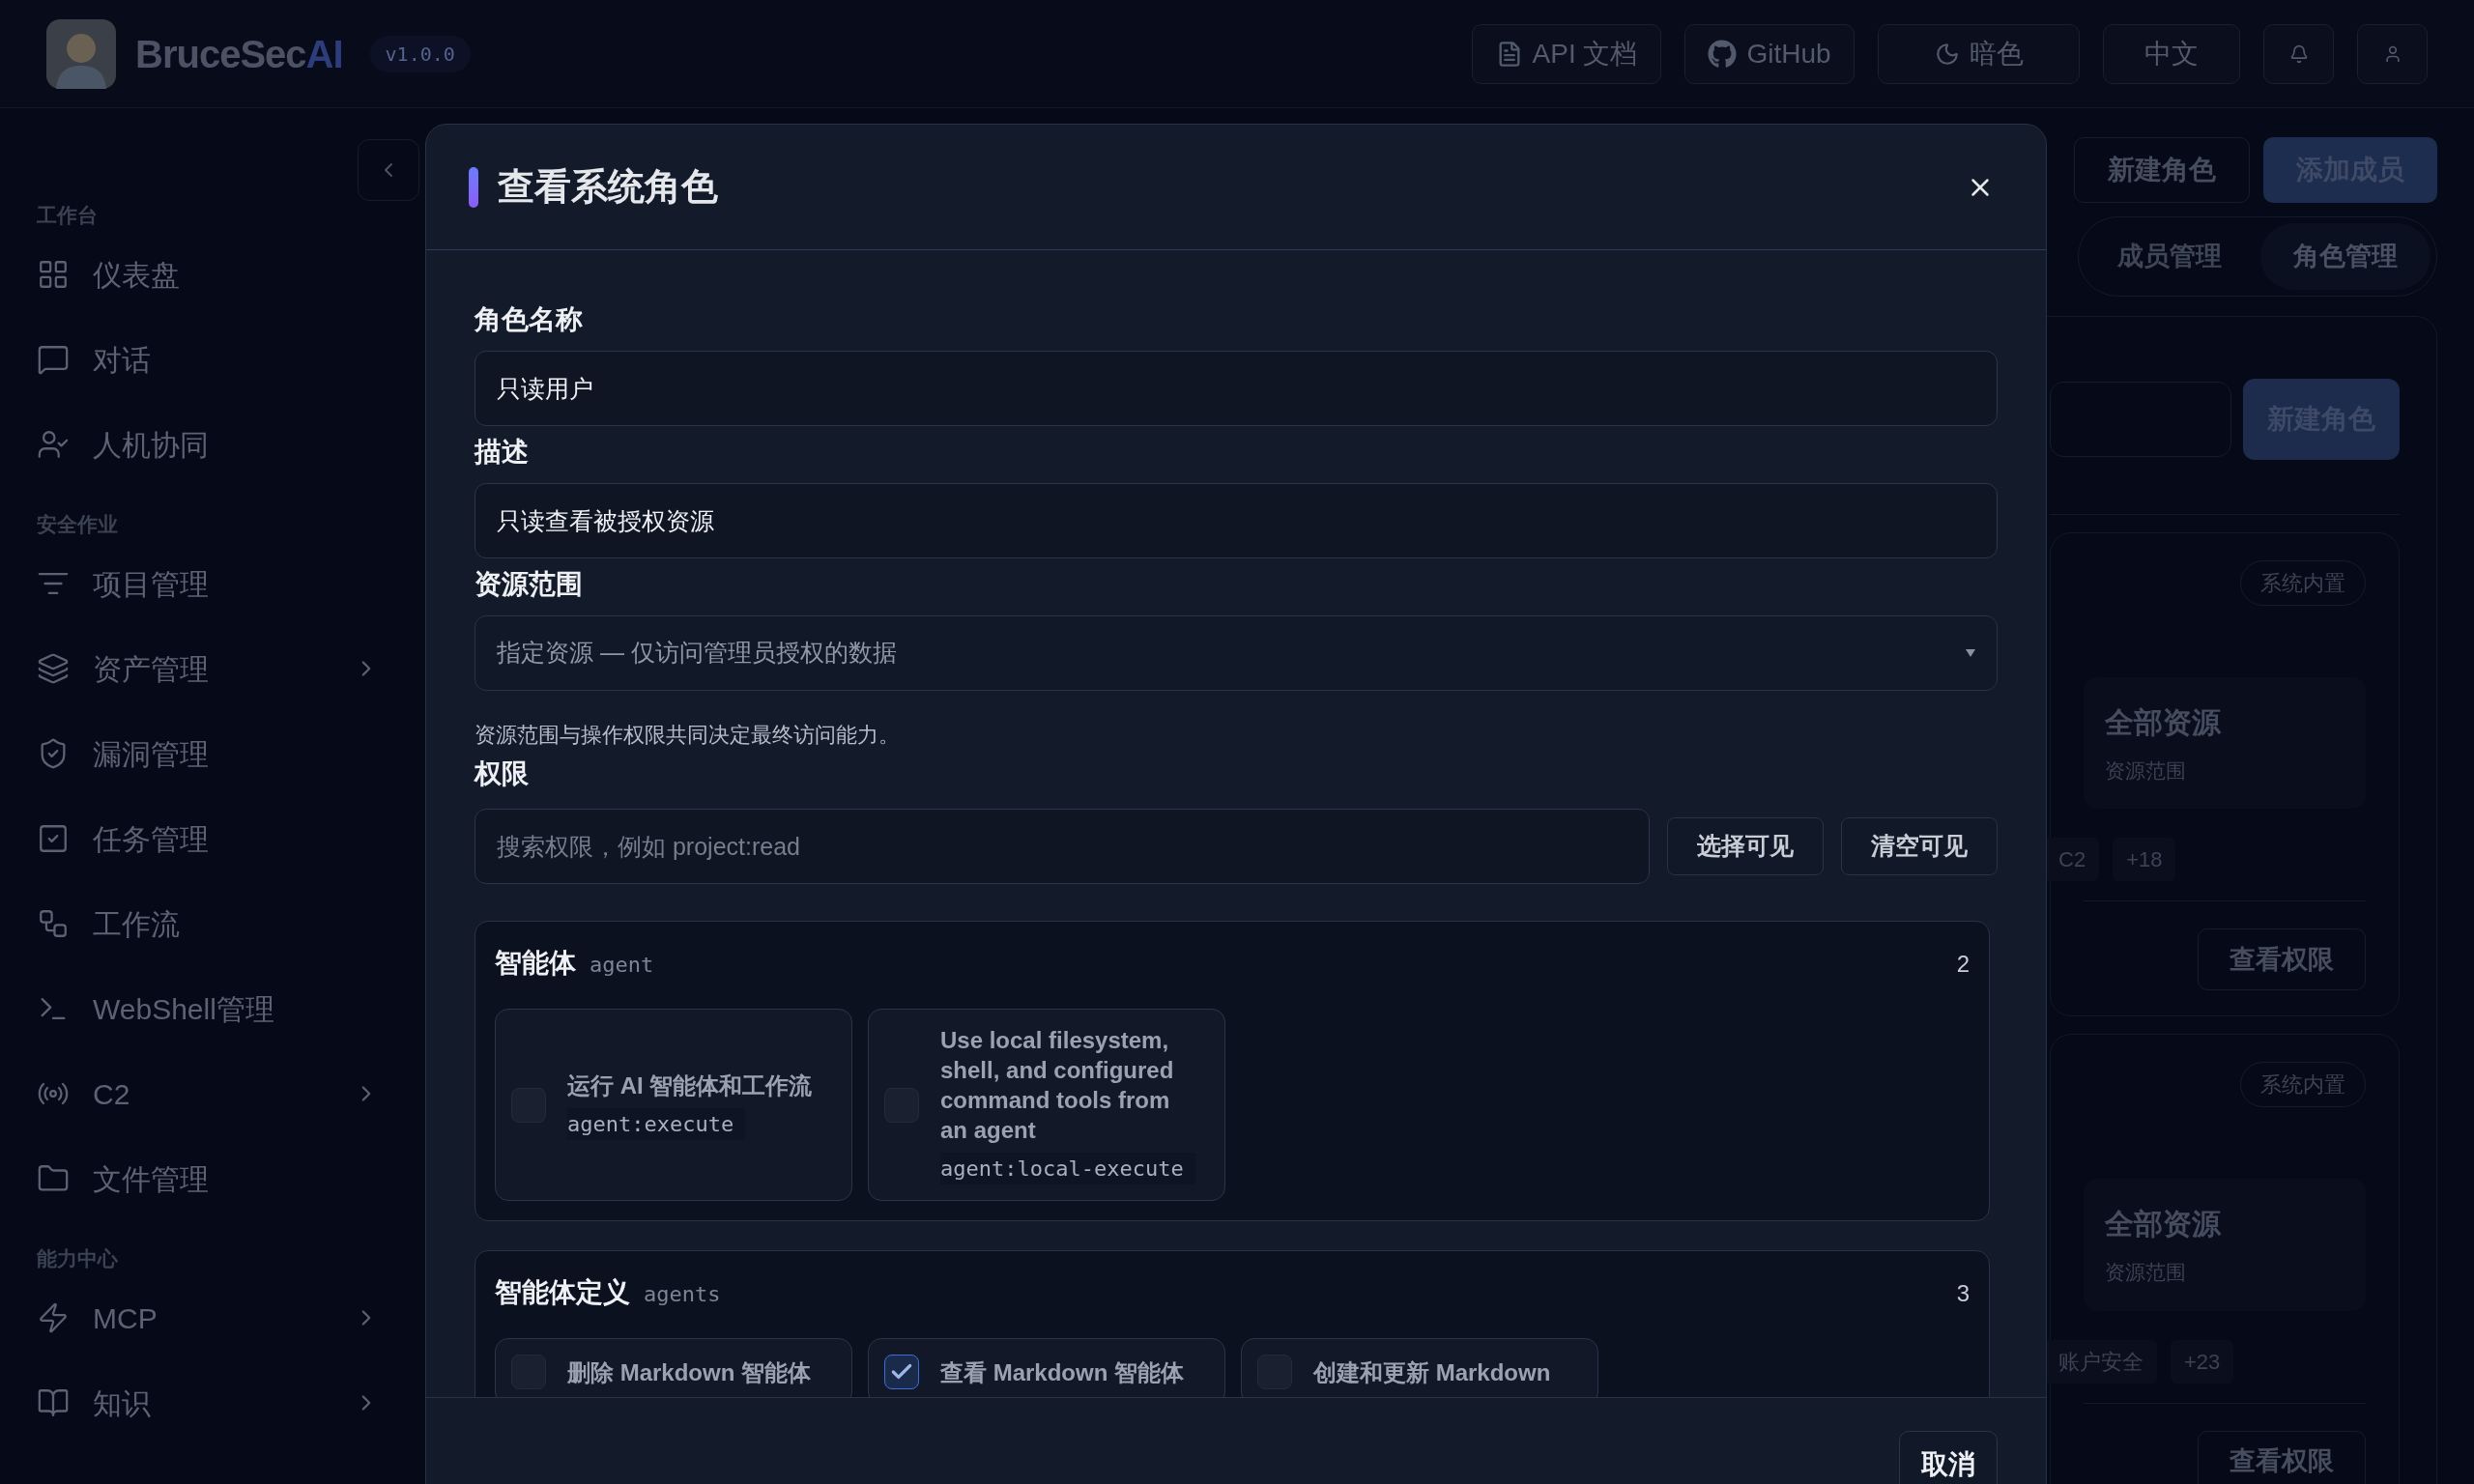 The height and width of the screenshot is (1484, 2474). I want to click on layers-icon, so click(54, 669).